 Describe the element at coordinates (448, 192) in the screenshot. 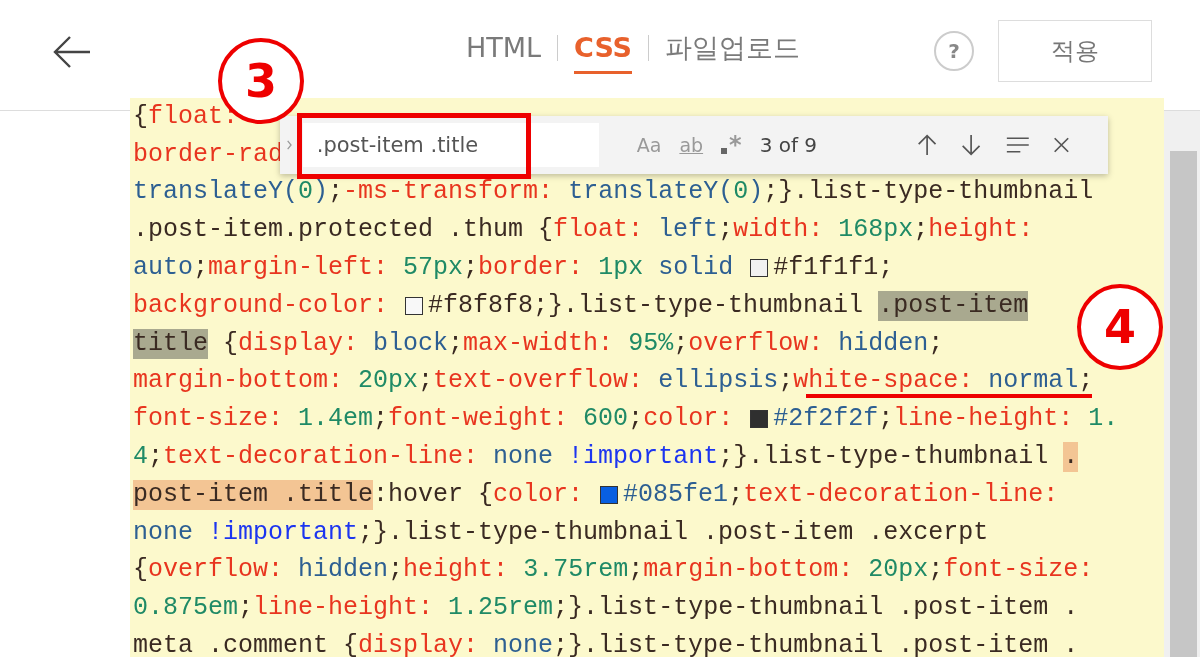

I see `code-token: -ms-transform:` at that location.